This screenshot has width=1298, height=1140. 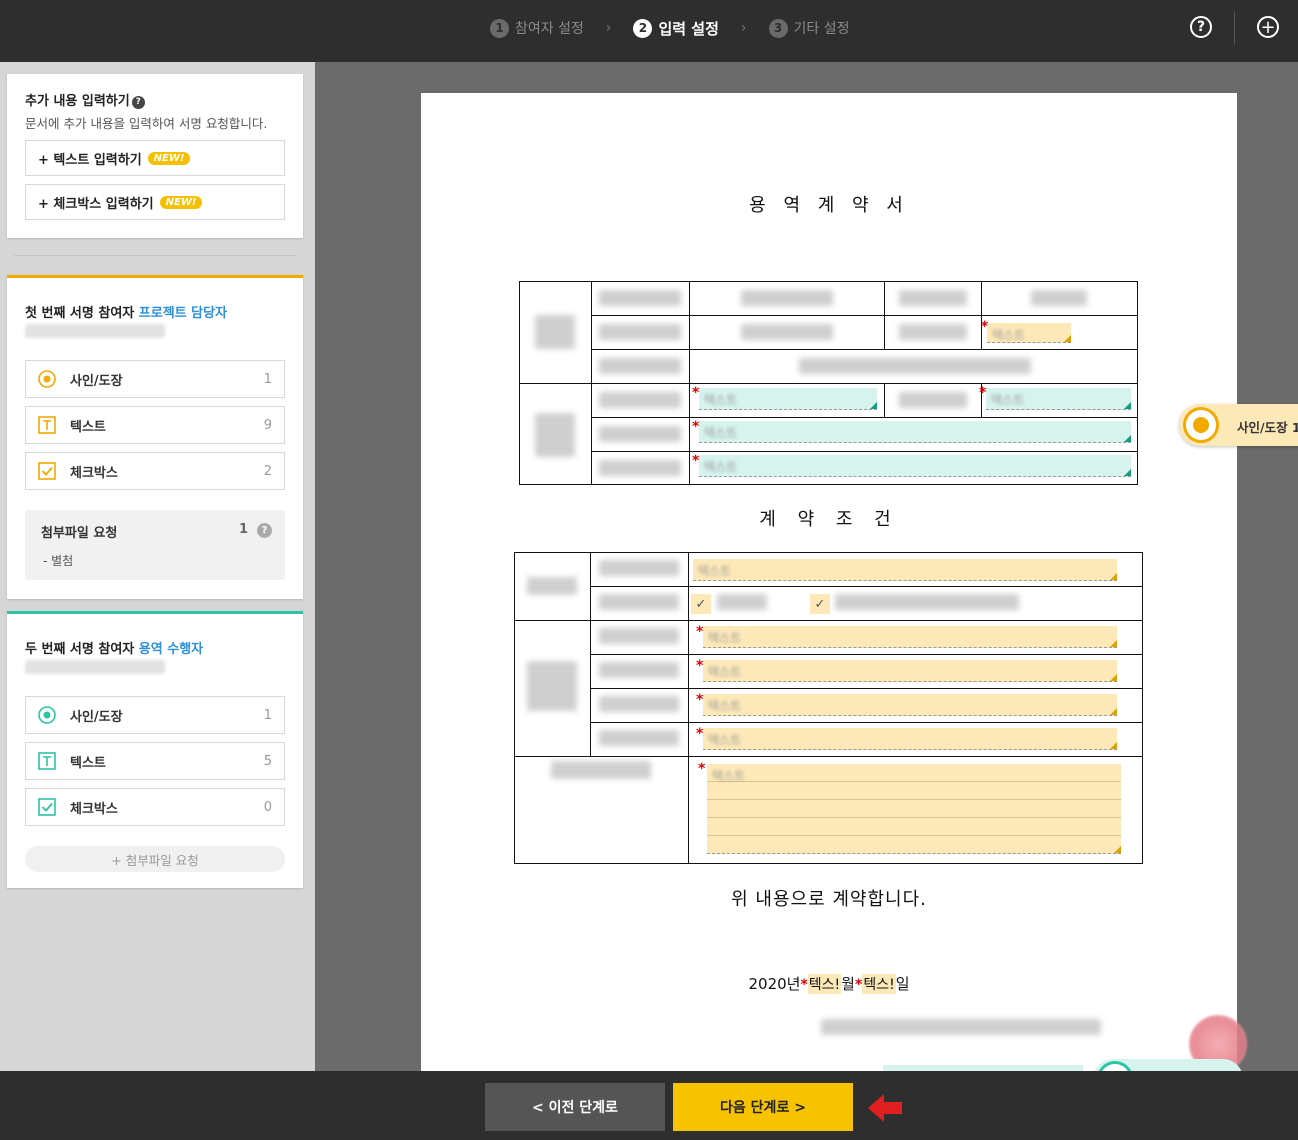 I want to click on checkbox-field-item: 체크박스 0, so click(x=155, y=807).